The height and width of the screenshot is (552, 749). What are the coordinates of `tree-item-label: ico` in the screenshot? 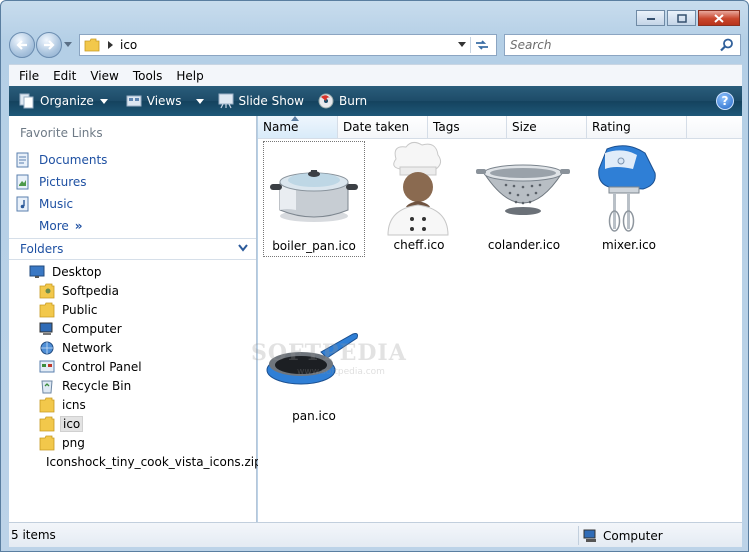 It's located at (72, 423).